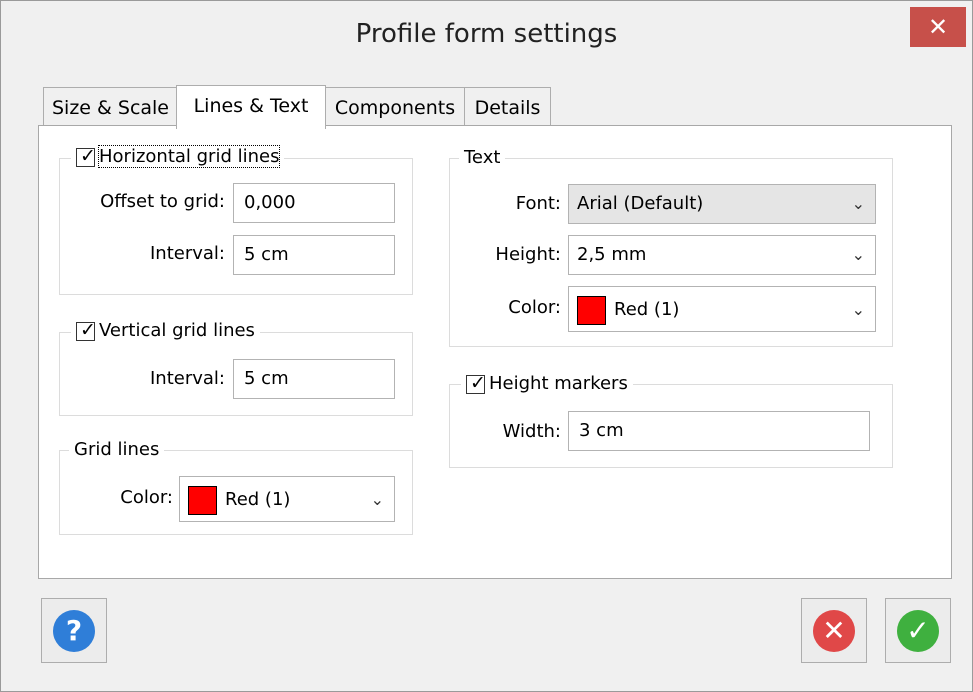 Image resolution: width=973 pixels, height=692 pixels. Describe the element at coordinates (189, 156) in the screenshot. I see `checkbox-label: Horizontal grid lines` at that location.